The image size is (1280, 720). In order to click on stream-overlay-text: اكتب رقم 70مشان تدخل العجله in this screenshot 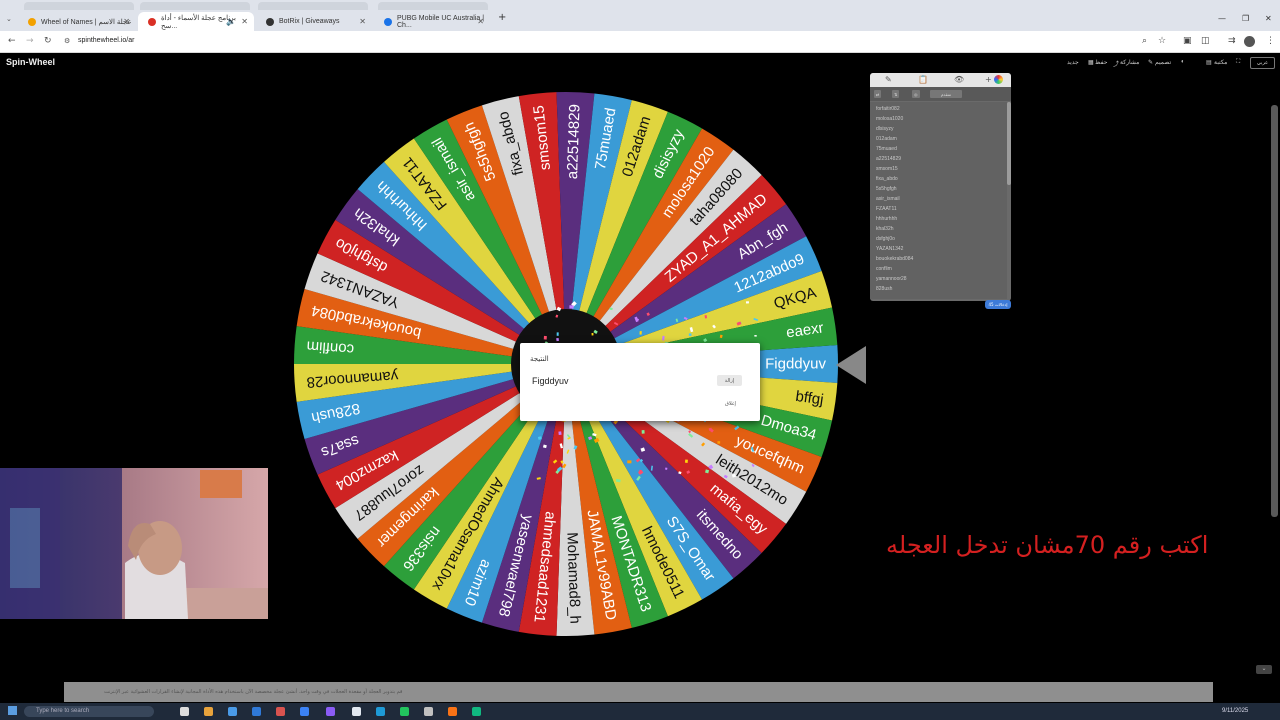, I will do `click(1047, 545)`.